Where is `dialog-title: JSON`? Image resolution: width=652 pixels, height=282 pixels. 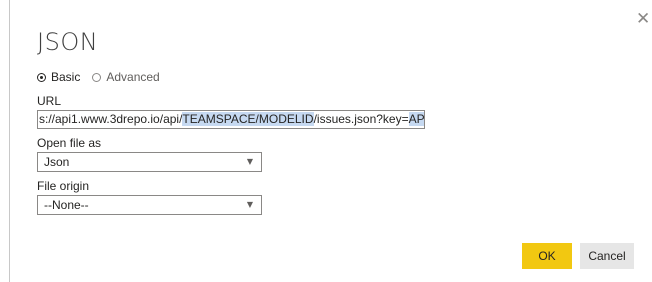 dialog-title: JSON is located at coordinates (68, 42).